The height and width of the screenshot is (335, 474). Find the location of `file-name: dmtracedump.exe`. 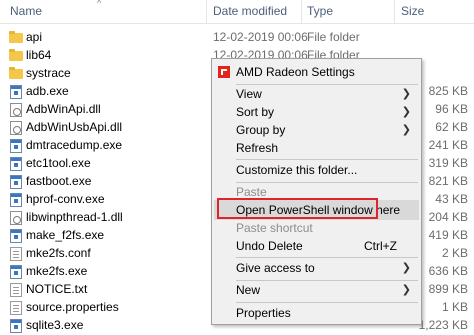

file-name: dmtracedump.exe is located at coordinates (74, 145).